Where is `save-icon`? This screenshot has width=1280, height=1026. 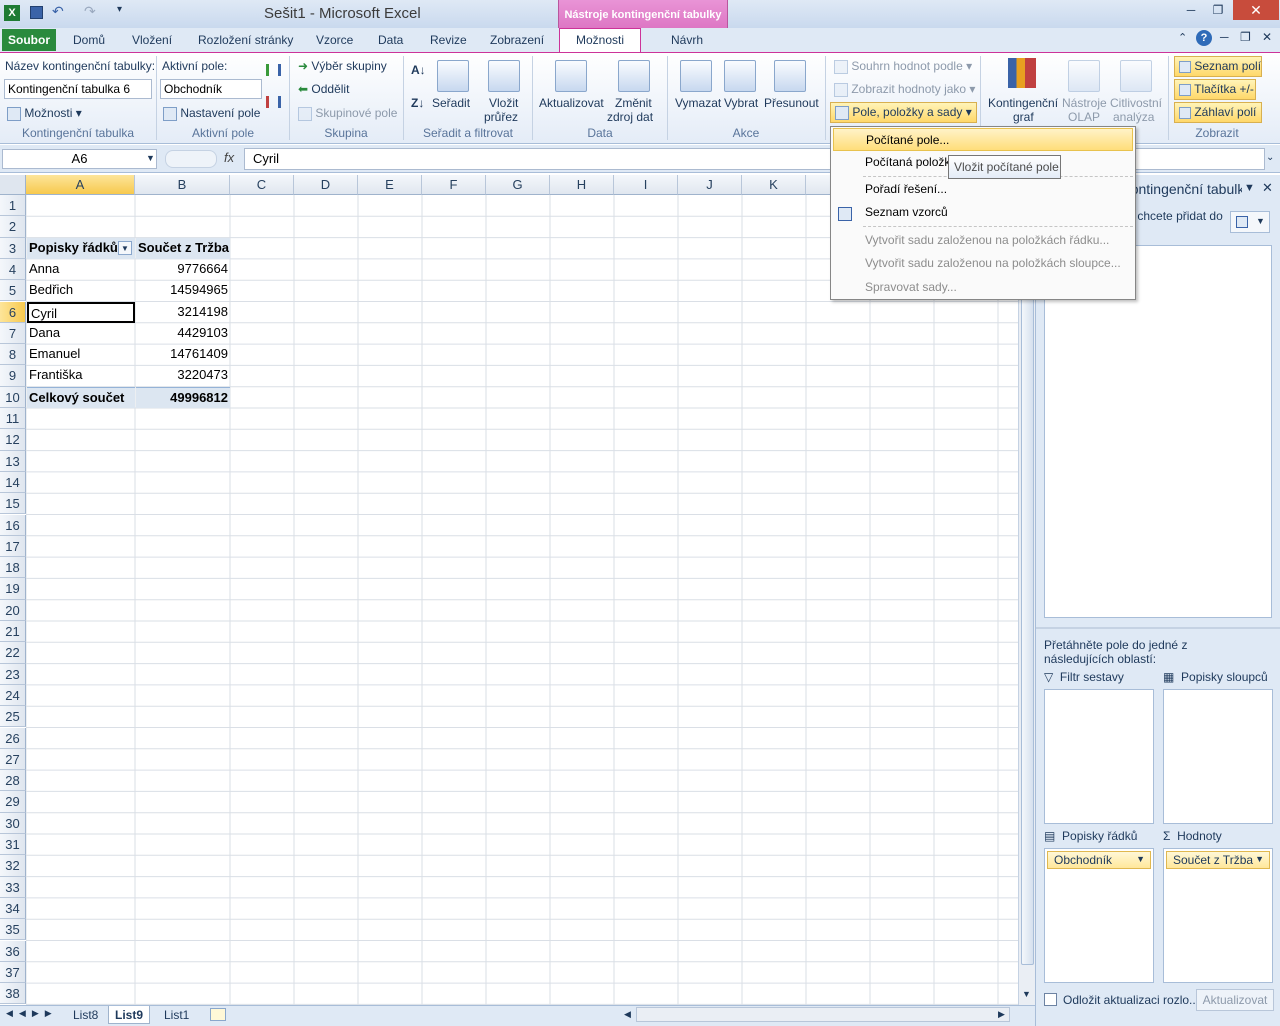
save-icon is located at coordinates (36, 12).